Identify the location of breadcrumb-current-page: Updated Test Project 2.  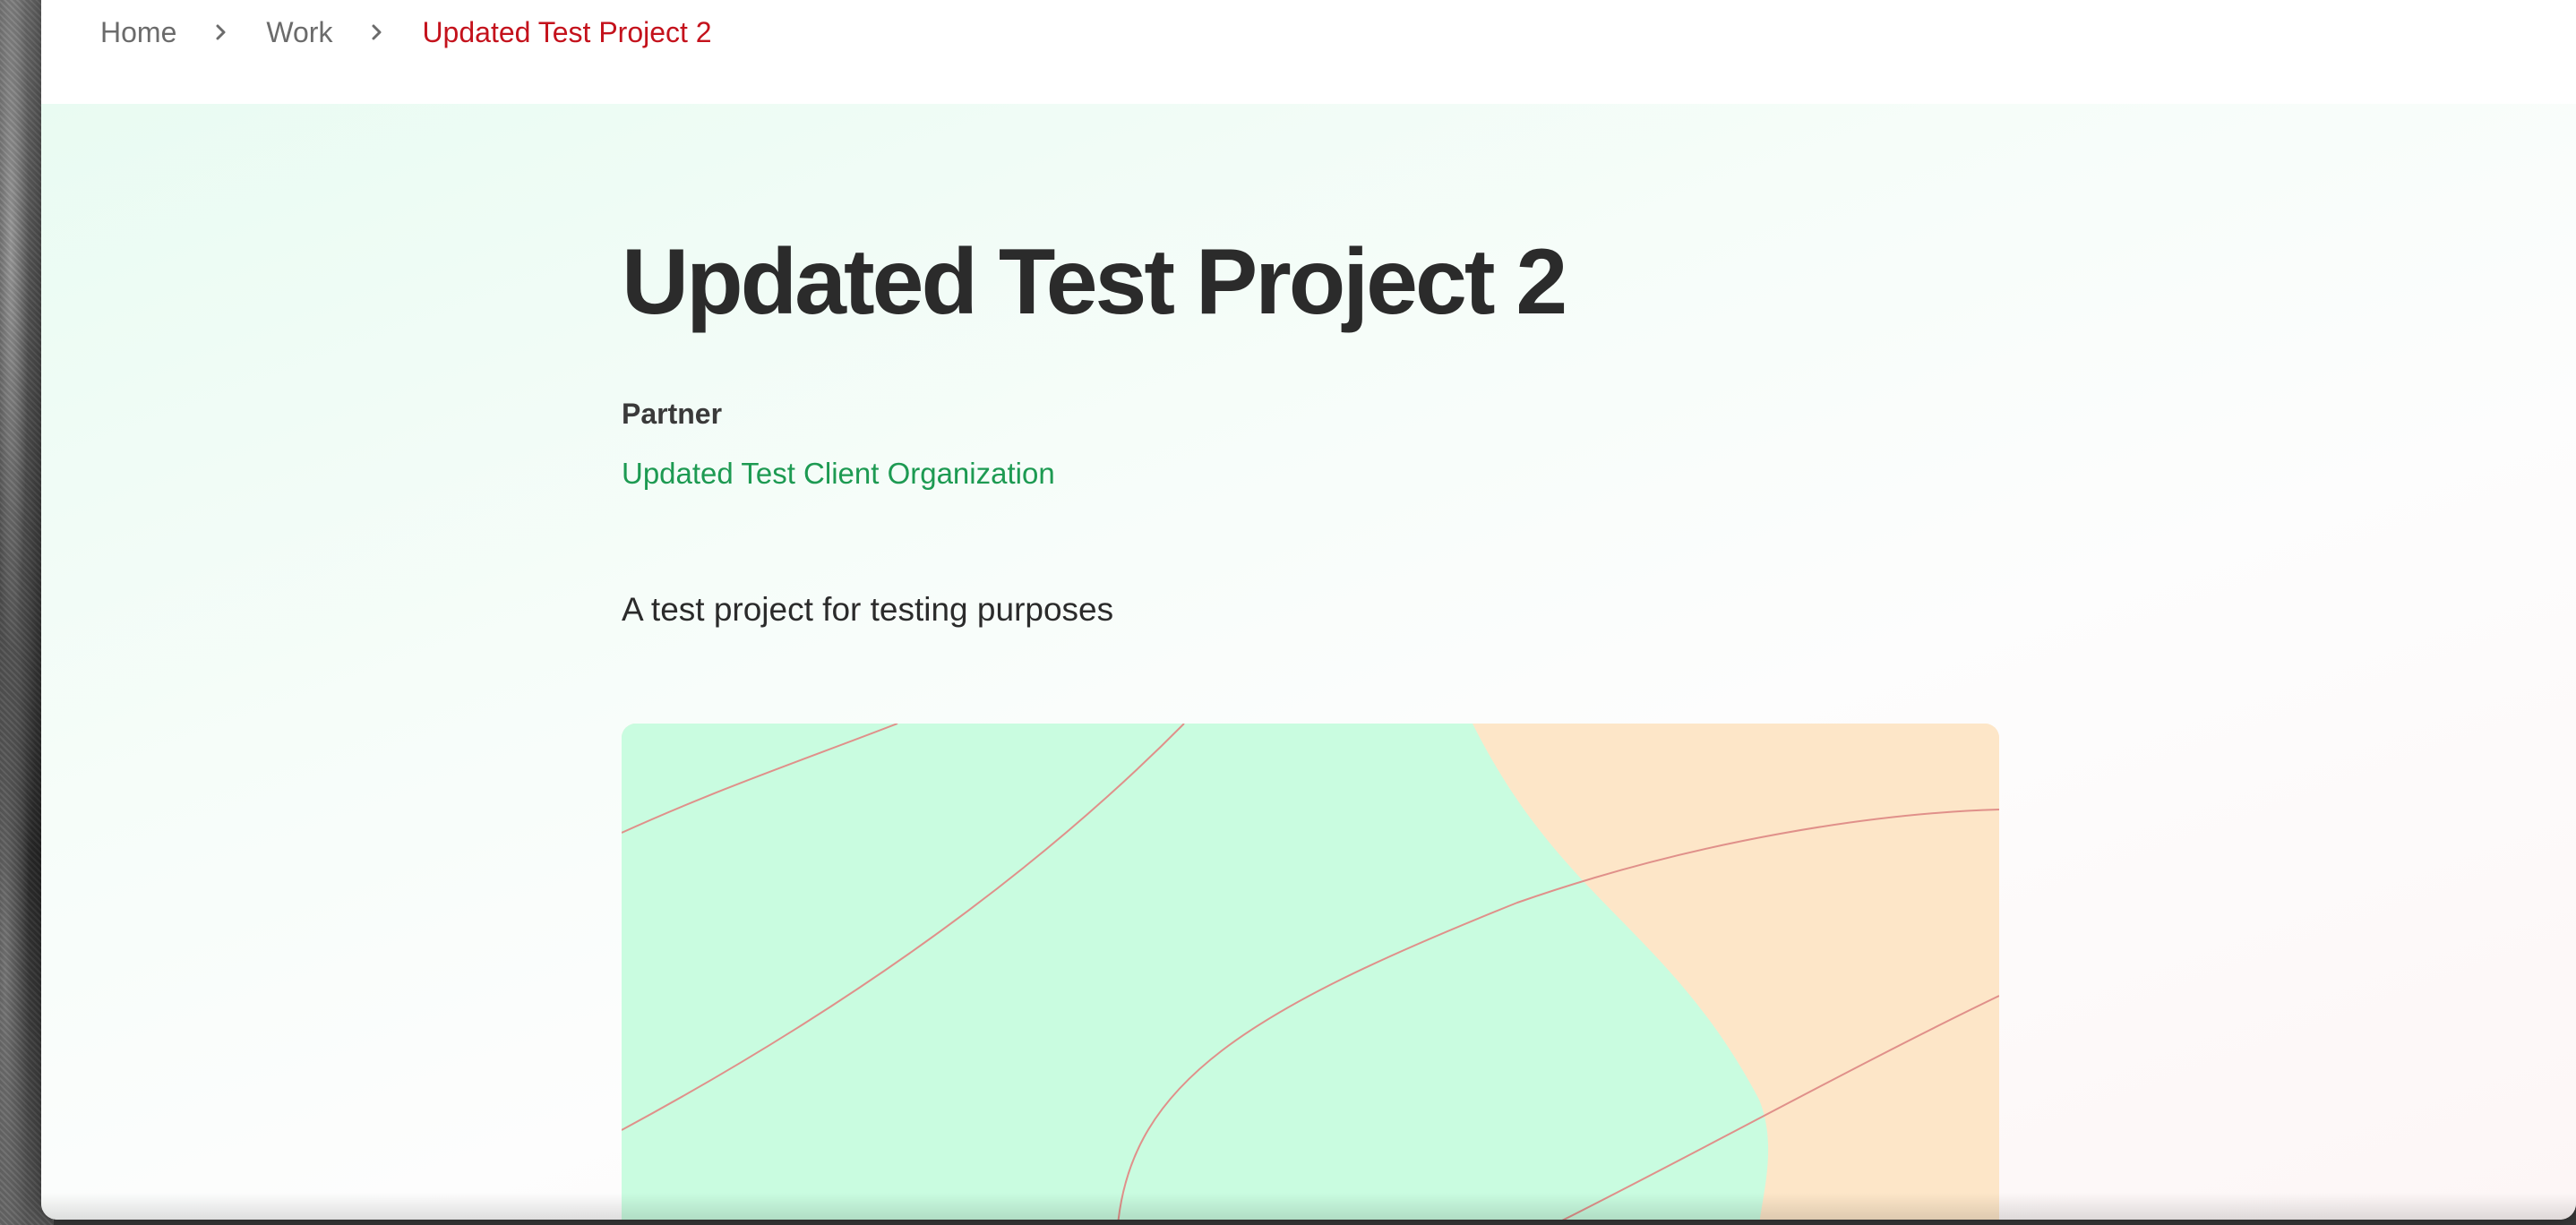
(566, 32).